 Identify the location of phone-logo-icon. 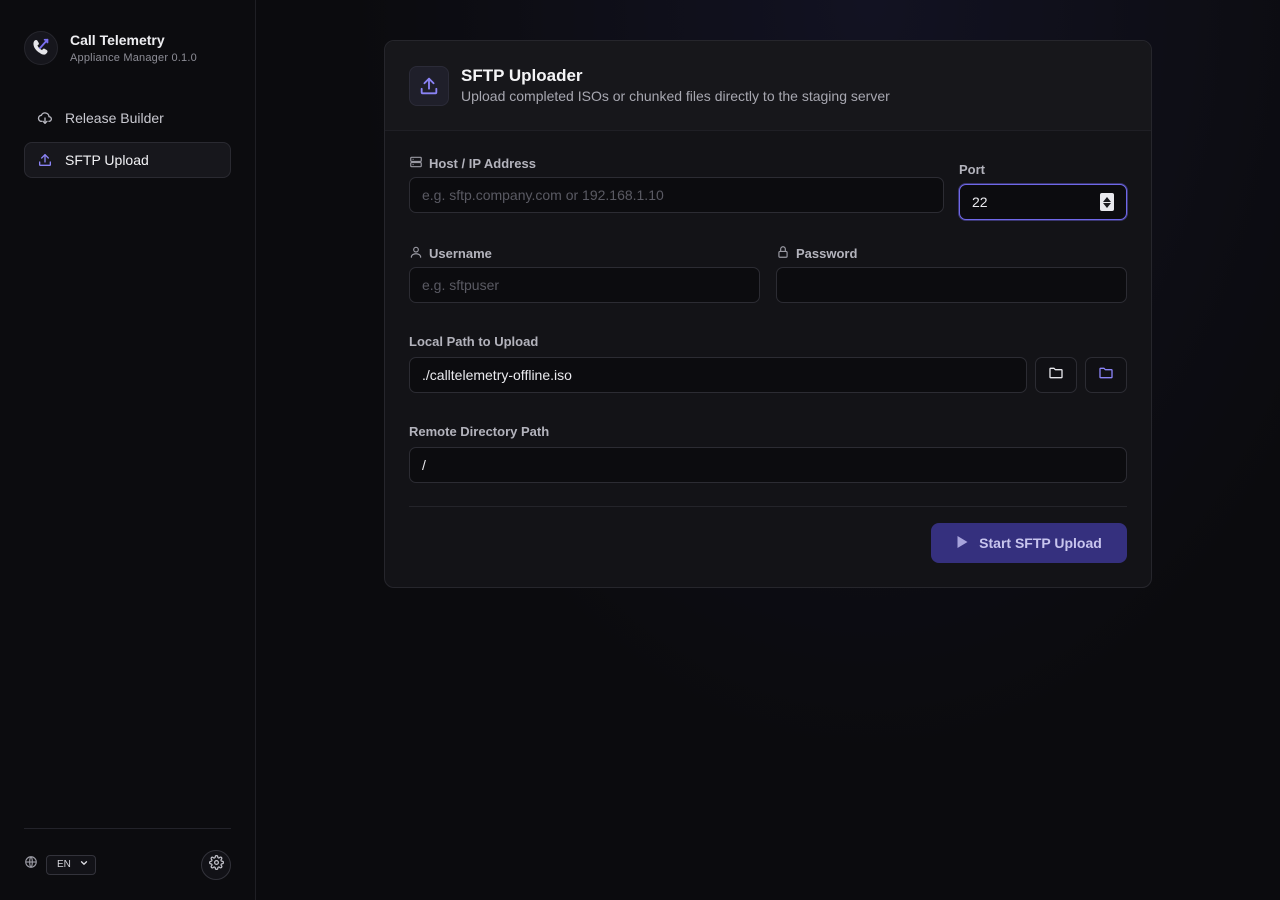
(41, 48).